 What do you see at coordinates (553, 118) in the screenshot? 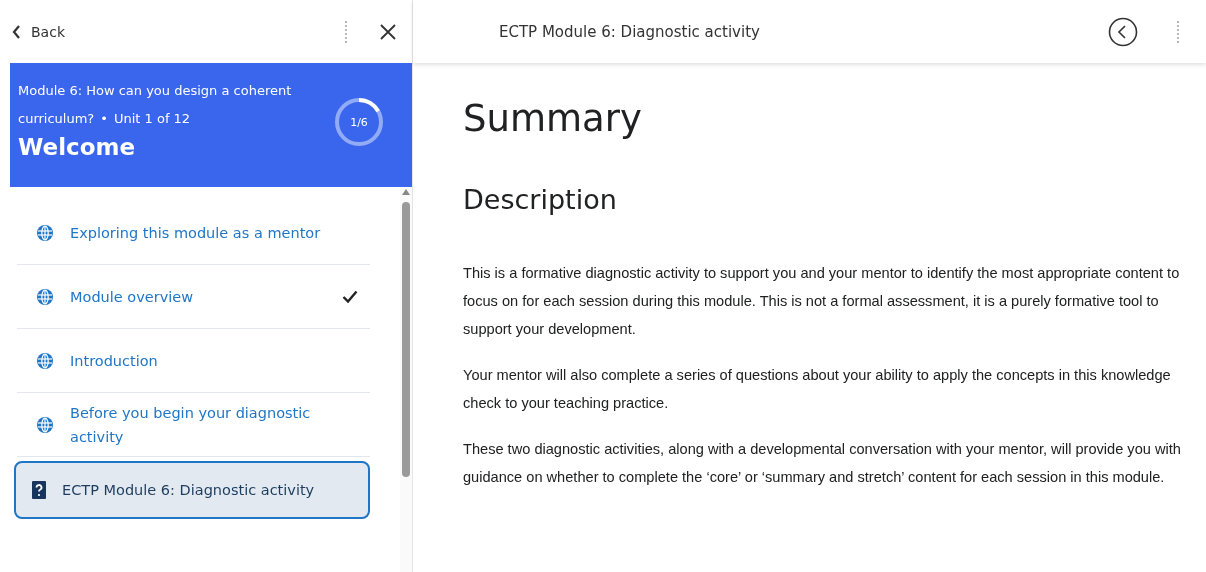
I see `summary-heading: Summary` at bounding box center [553, 118].